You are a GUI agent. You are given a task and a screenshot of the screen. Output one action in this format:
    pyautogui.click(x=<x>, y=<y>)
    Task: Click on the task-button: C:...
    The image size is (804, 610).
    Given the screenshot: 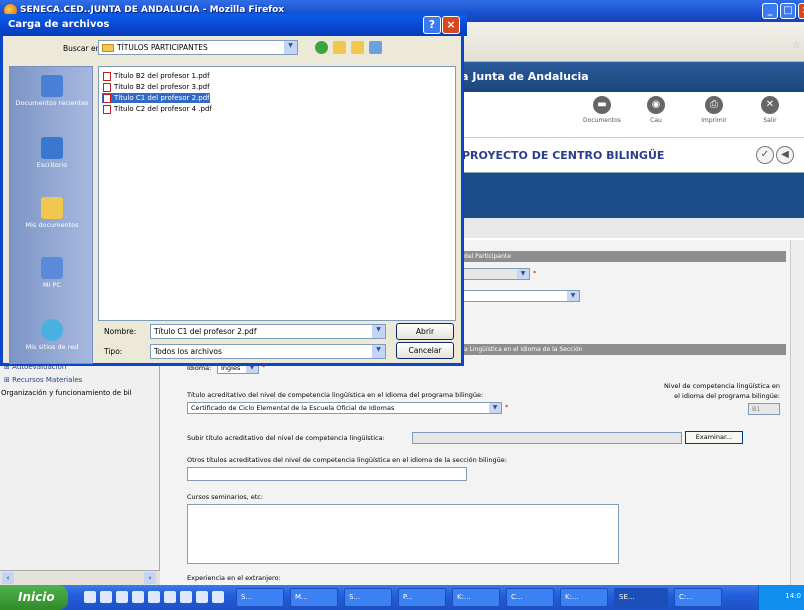 What is the action you would take?
    pyautogui.click(x=698, y=597)
    